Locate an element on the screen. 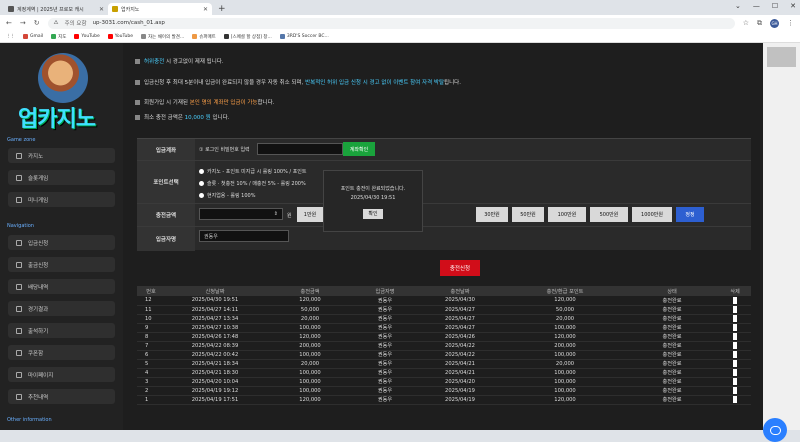 The height and width of the screenshot is (442, 800). bookmark-item: Gmail is located at coordinates (33, 36).